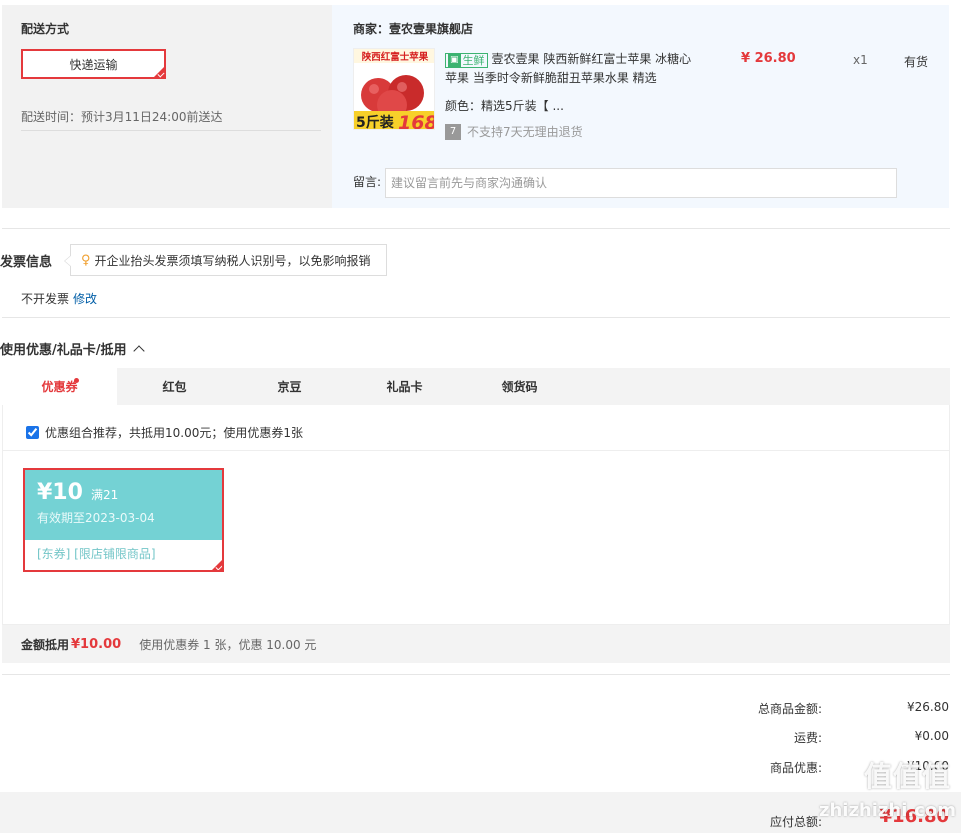  I want to click on invoice-title: 发票信息, so click(26, 262).